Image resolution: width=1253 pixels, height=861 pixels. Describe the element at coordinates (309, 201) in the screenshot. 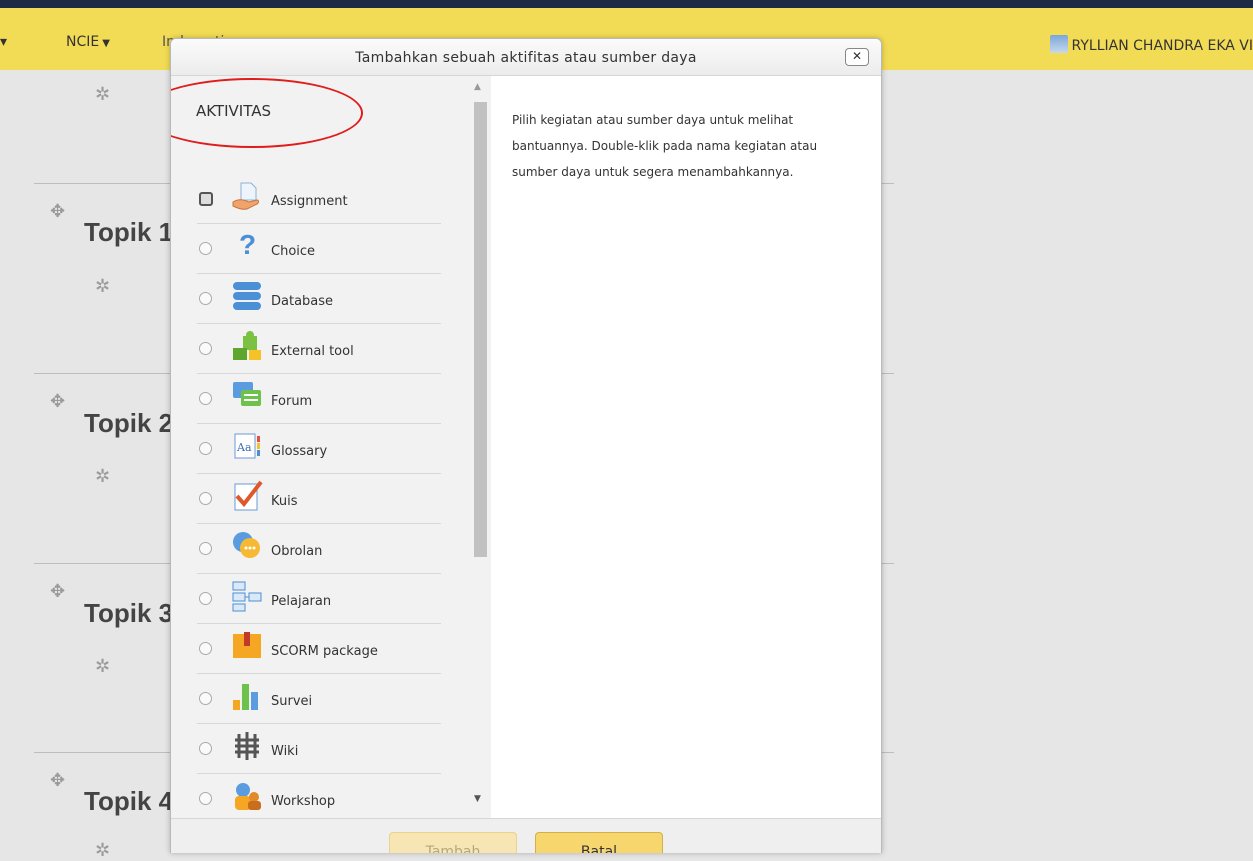

I see `activity-label: Assignment` at that location.